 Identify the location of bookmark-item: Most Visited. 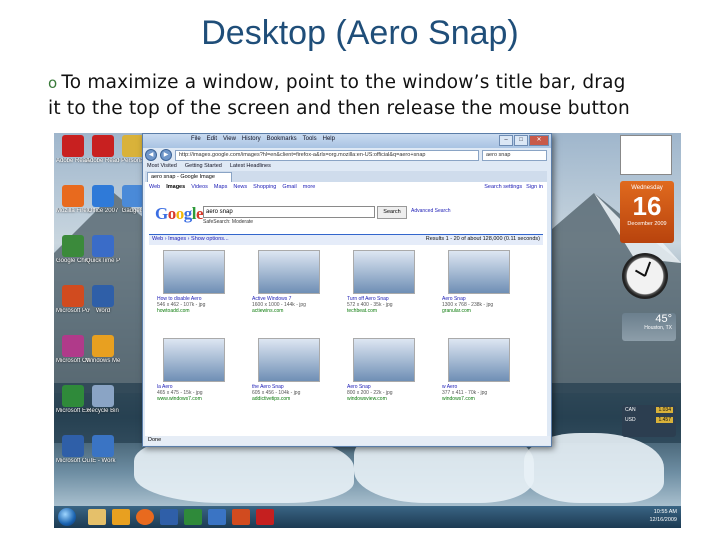
(162, 166).